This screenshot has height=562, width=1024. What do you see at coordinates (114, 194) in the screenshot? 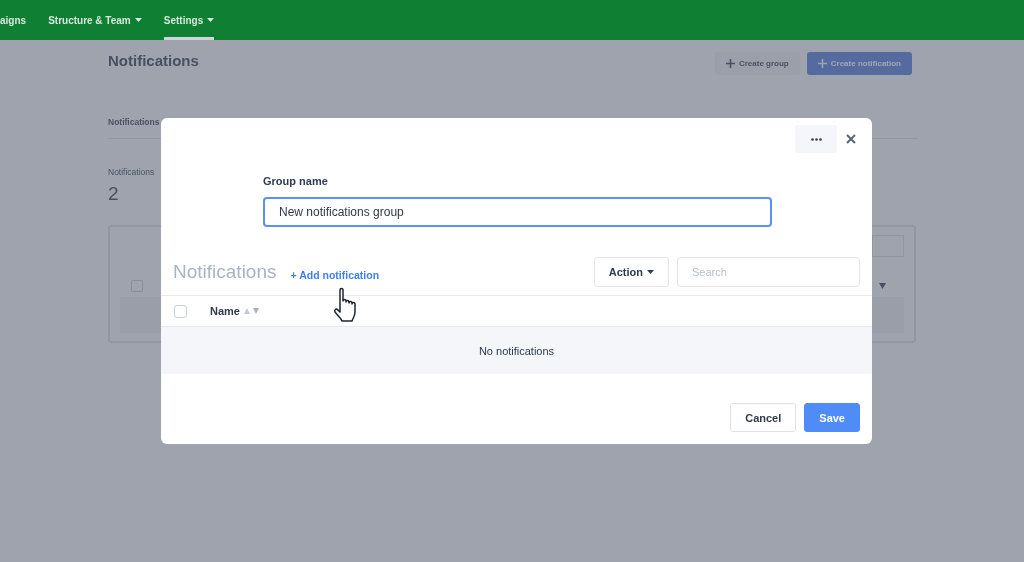
I see `stat-value: 2` at bounding box center [114, 194].